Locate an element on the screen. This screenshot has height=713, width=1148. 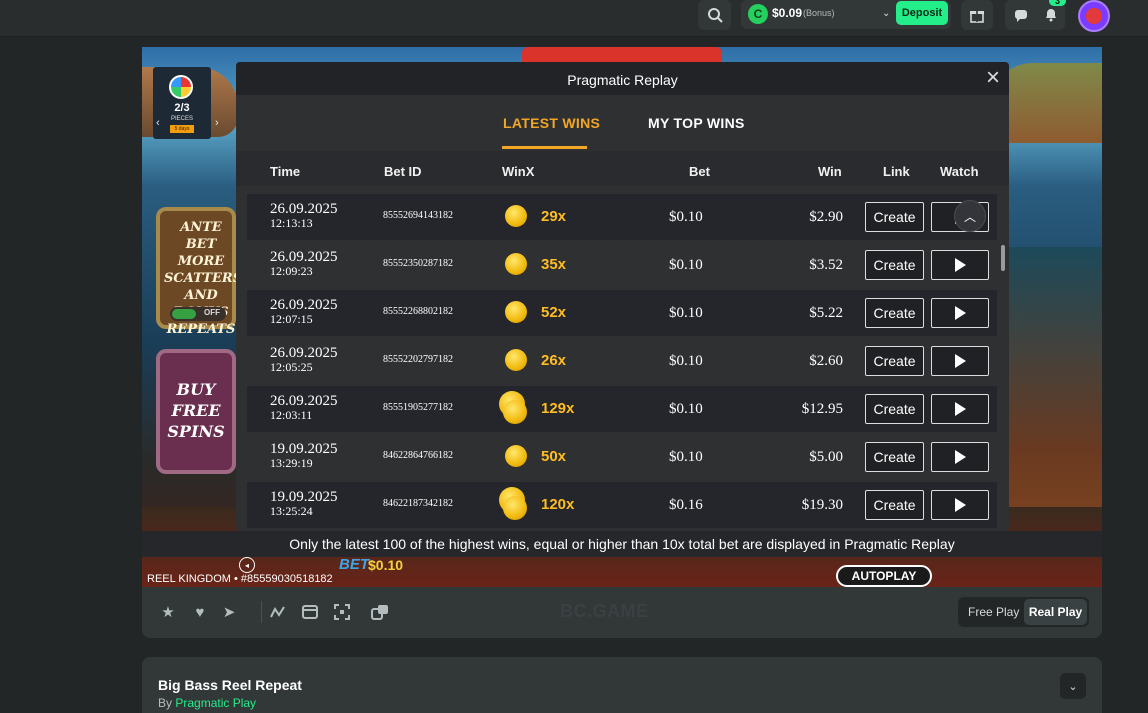
game-provider-line: By Pragmatic Play is located at coordinates (207, 703).